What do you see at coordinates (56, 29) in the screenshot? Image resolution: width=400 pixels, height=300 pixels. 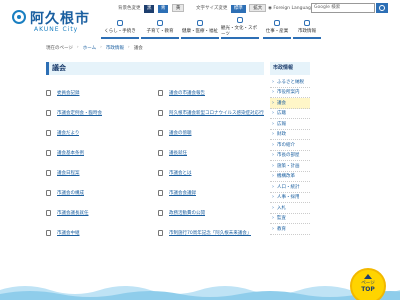 I see `logo-subtitle: AKUNE City` at bounding box center [56, 29].